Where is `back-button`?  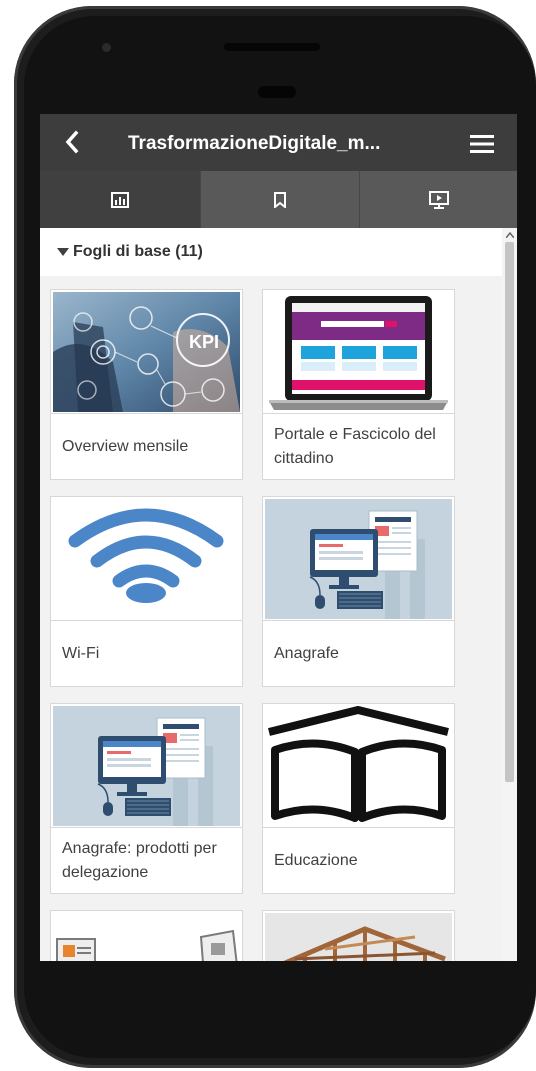 back-button is located at coordinates (72, 142).